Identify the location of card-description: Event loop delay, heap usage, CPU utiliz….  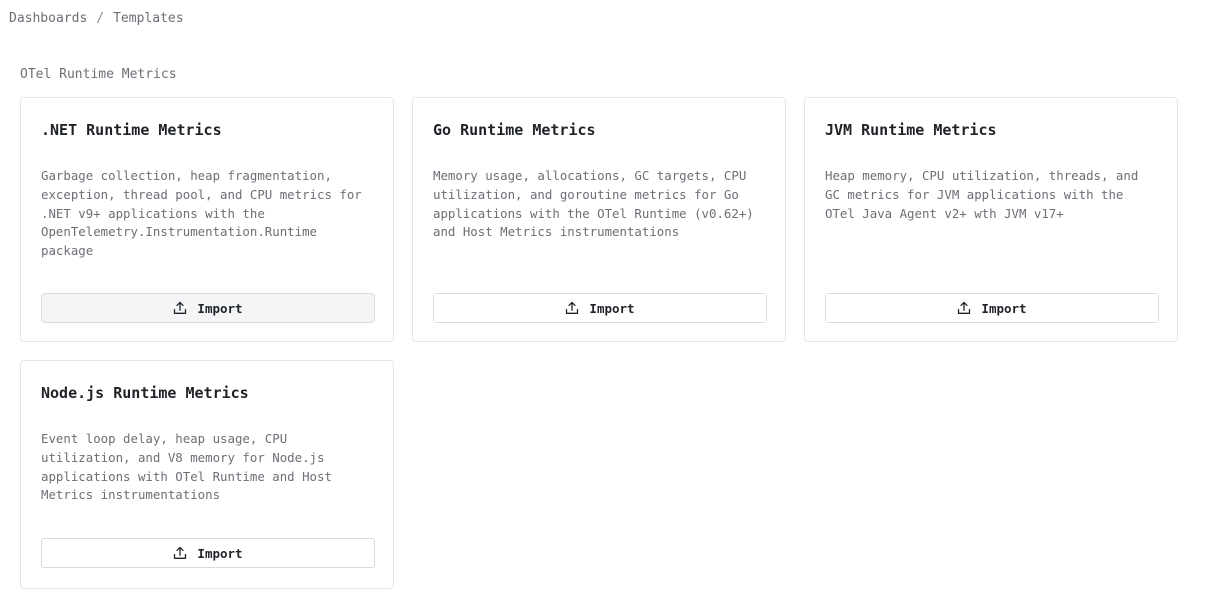
(186, 467).